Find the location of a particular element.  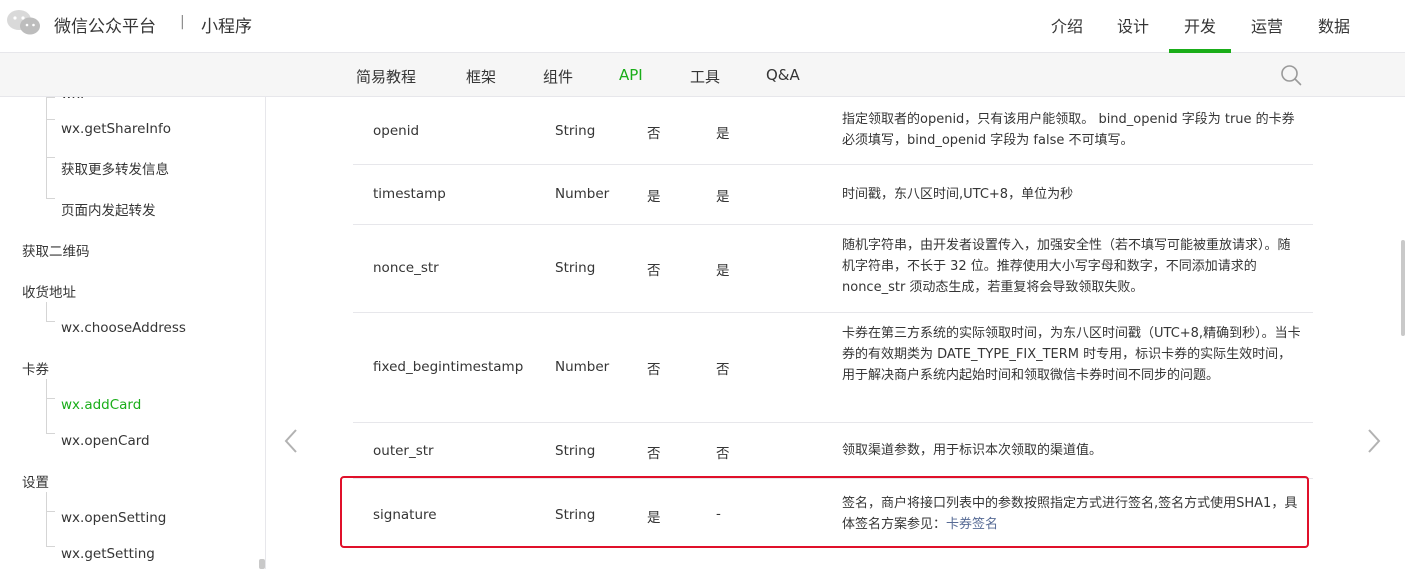

sidebar-item-addcard: wx.addCard is located at coordinates (101, 405).